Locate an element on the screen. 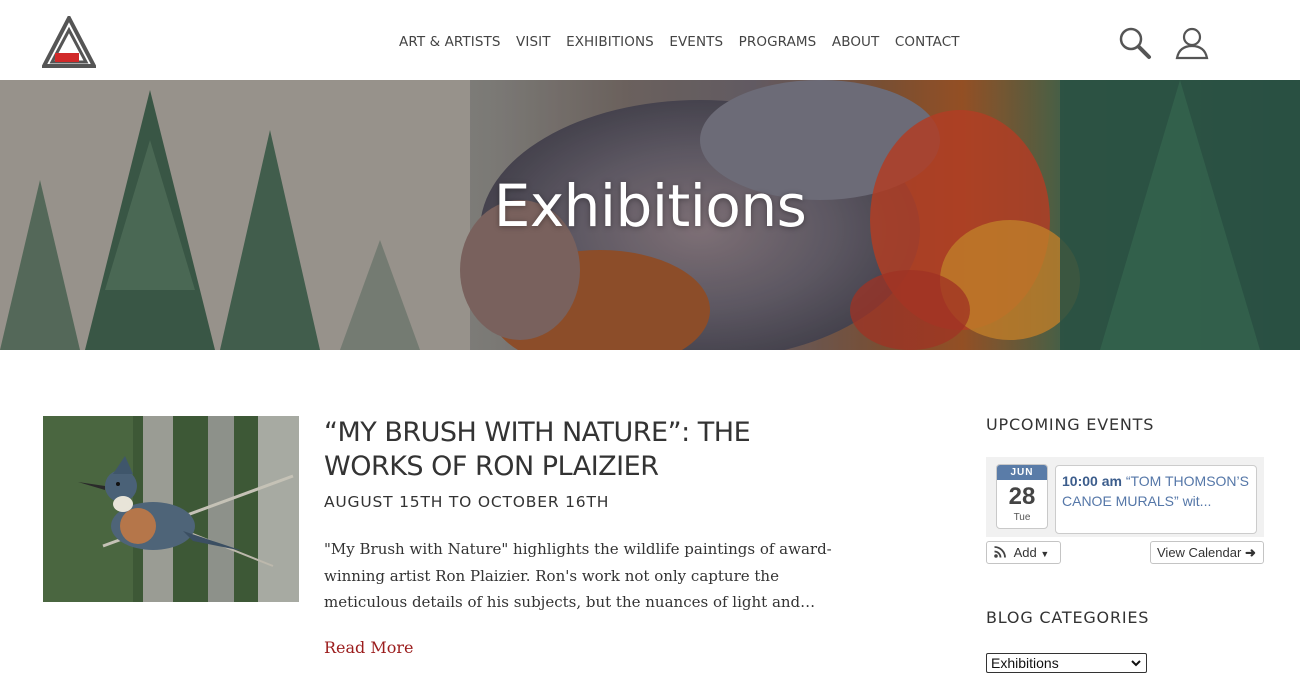 This screenshot has width=1300, height=685. gallery-logo is located at coordinates (69, 42).